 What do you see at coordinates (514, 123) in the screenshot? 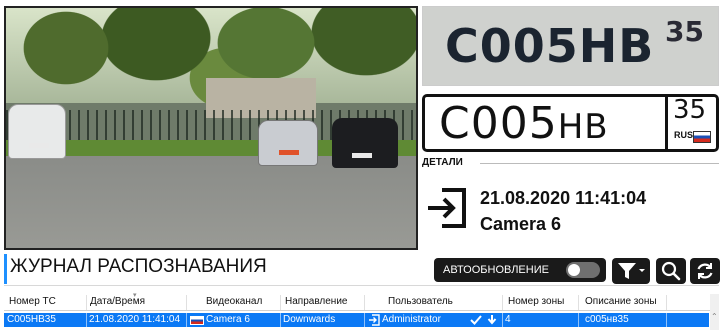
I see `plate-digits: 005` at bounding box center [514, 123].